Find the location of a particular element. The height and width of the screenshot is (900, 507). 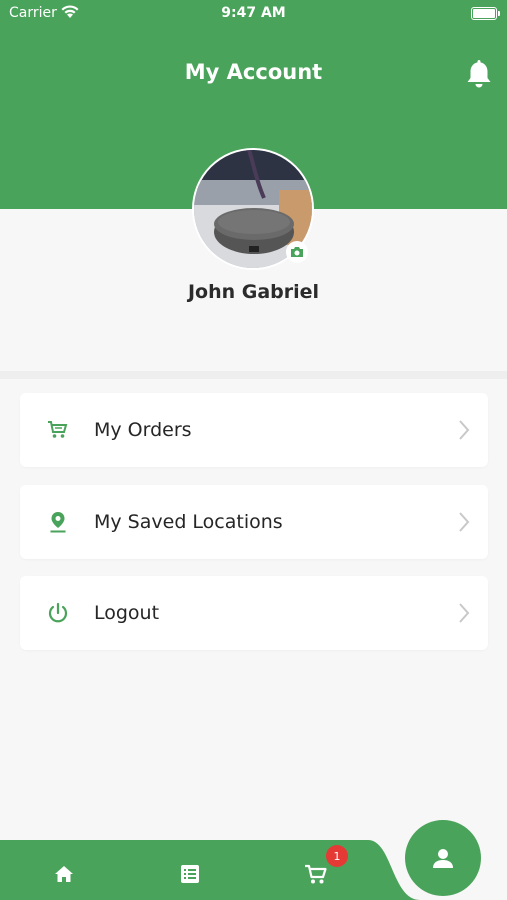

menu-item-saved-locations: My Saved Locations is located at coordinates (254, 522).